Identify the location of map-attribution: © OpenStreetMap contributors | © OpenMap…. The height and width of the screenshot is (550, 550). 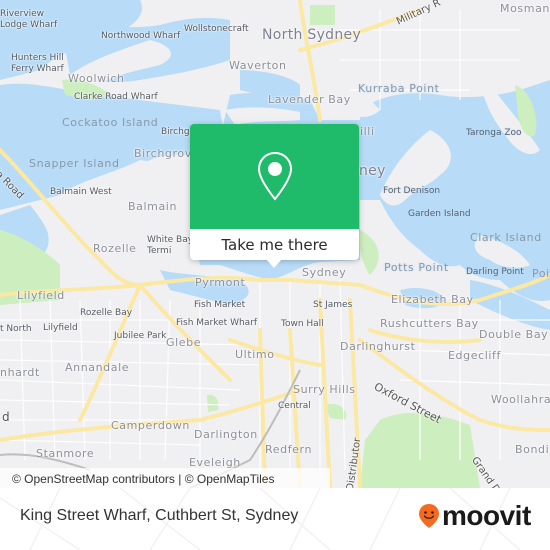
(165, 478).